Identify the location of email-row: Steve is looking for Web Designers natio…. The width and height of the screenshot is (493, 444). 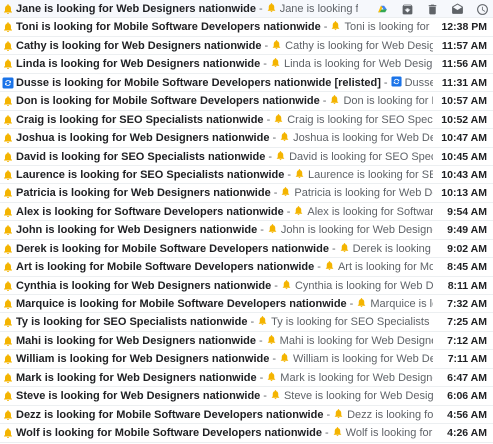
(246, 396).